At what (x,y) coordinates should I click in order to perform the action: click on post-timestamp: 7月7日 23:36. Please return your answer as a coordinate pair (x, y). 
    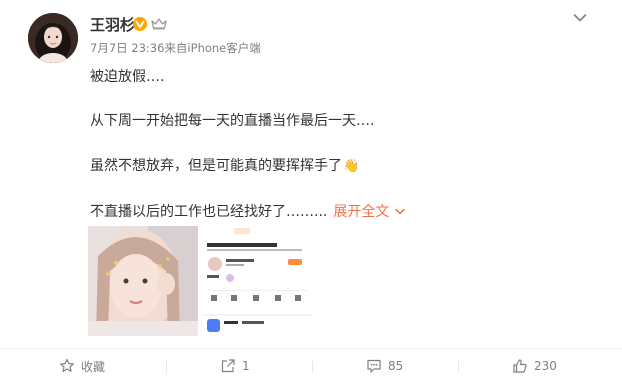
    Looking at the image, I should click on (127, 48).